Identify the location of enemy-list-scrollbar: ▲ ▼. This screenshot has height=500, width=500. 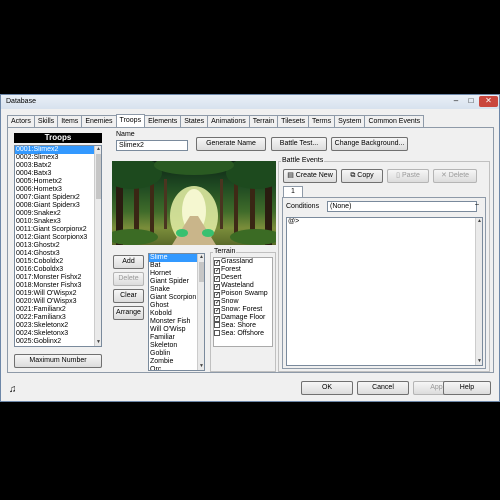
(200, 312).